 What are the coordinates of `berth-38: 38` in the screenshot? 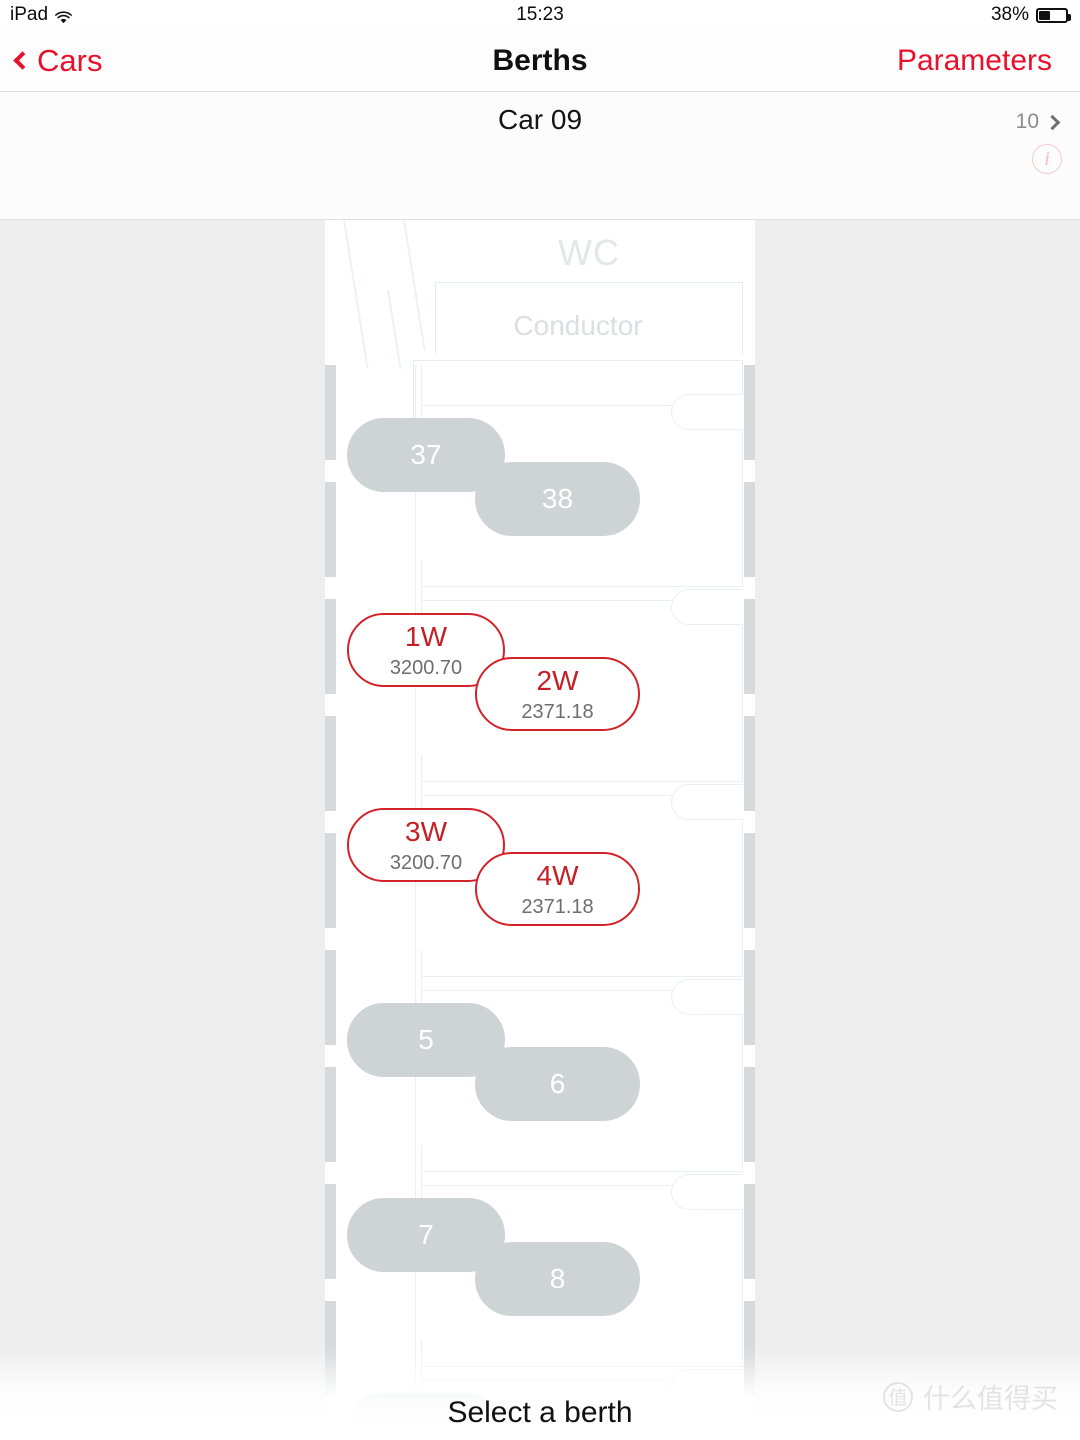 It's located at (557, 499).